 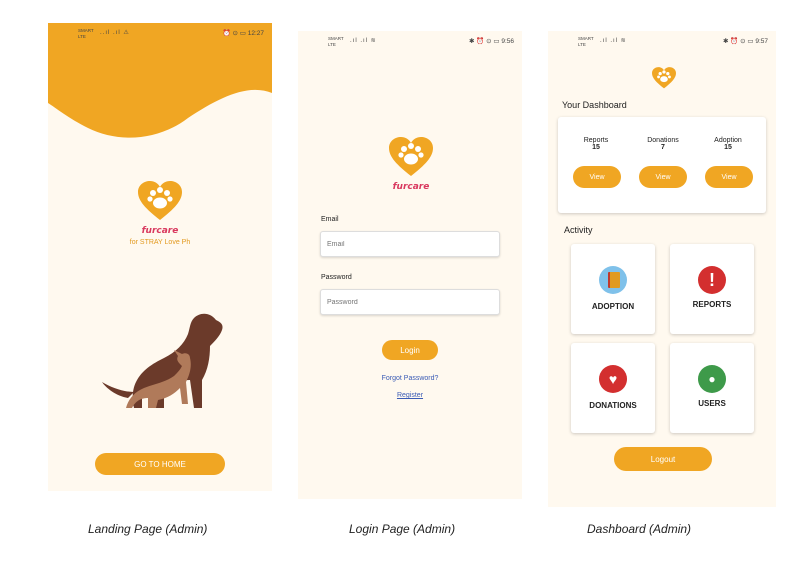 What do you see at coordinates (662, 165) in the screenshot?
I see `stats-card` at bounding box center [662, 165].